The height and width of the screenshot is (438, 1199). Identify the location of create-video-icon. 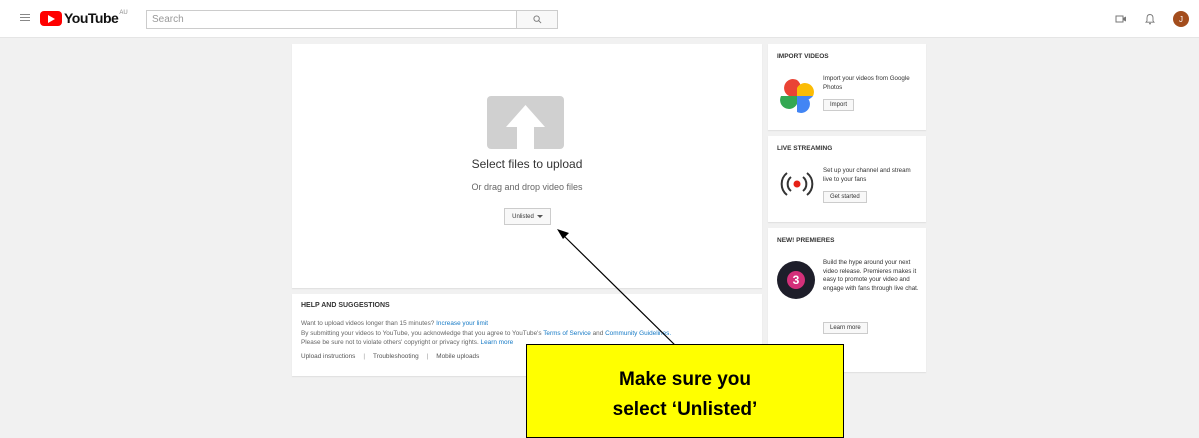
(1121, 19).